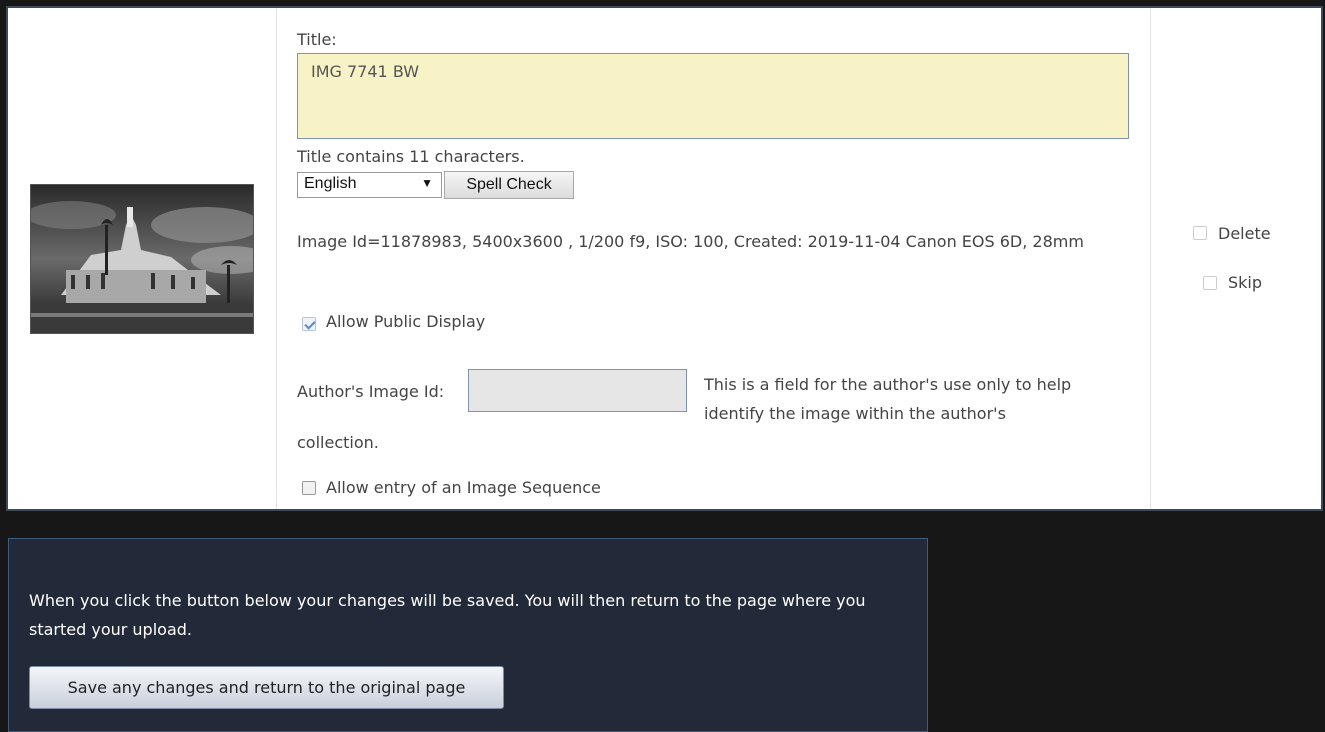  Describe the element at coordinates (713, 96) in the screenshot. I see `title-field: IMG 7741 BW` at that location.